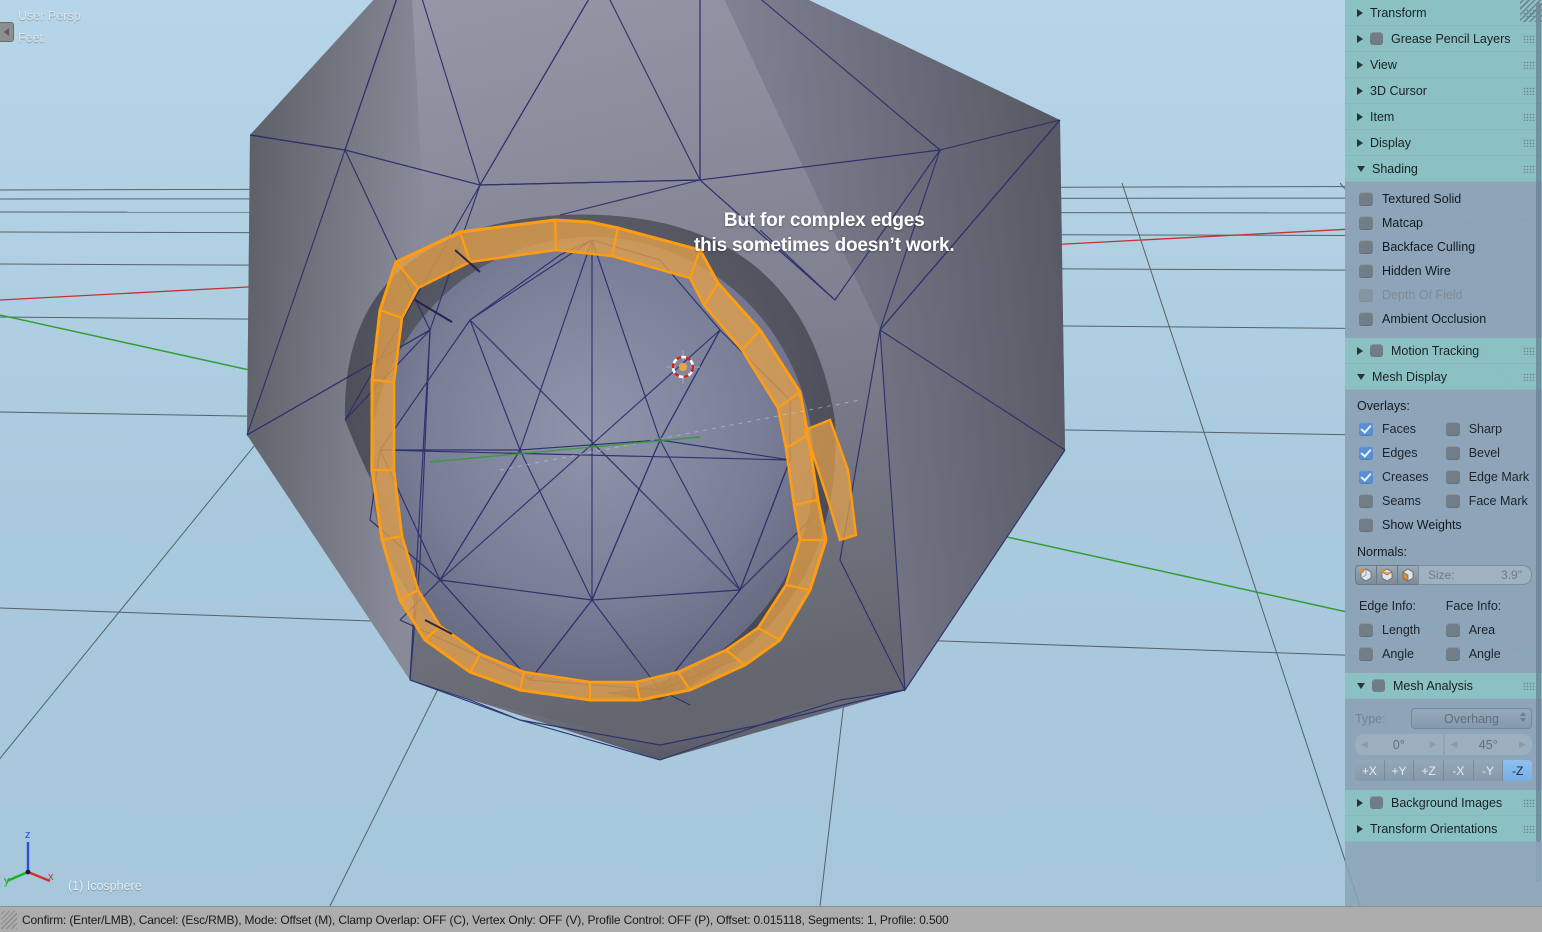 The image size is (1542, 932). I want to click on checkbox-sharp, so click(1452, 429).